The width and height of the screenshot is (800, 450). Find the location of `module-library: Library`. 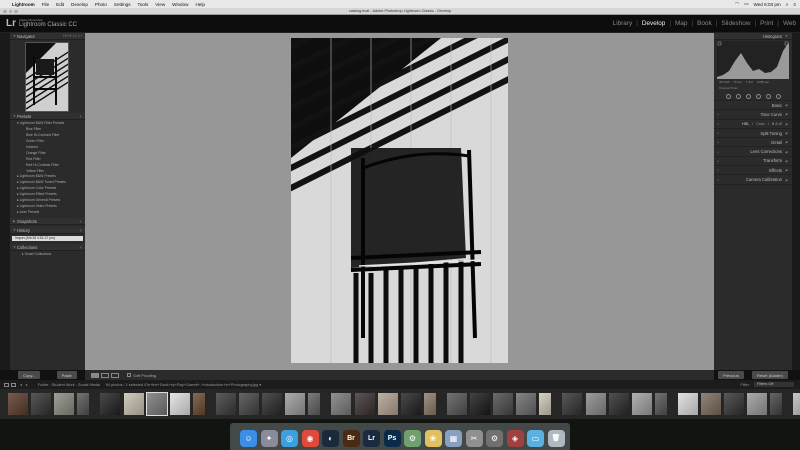

module-library: Library is located at coordinates (623, 23).